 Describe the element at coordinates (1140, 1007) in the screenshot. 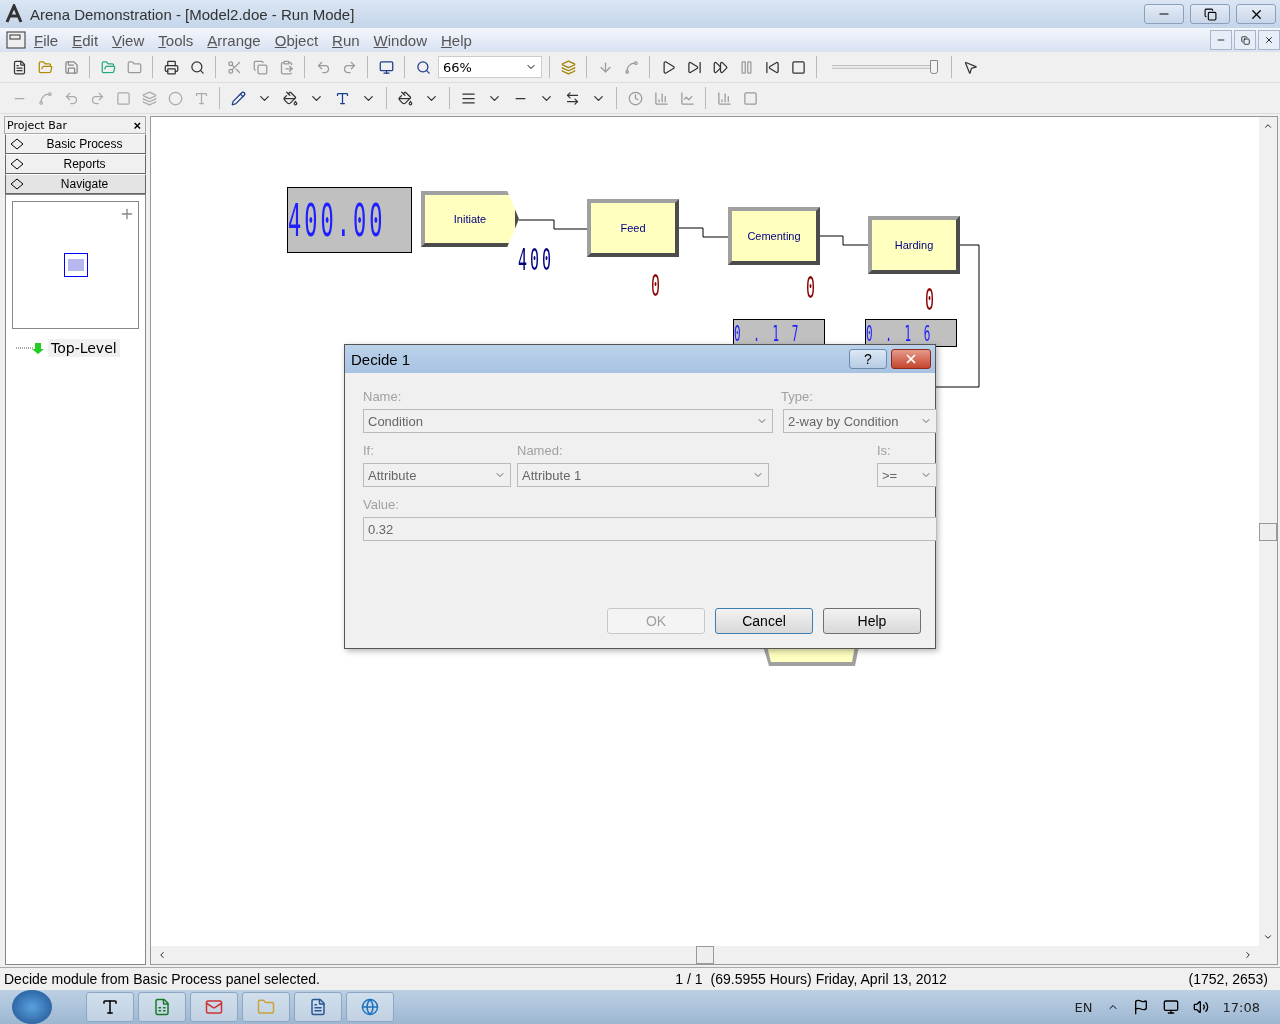

I see `flag-icon` at that location.